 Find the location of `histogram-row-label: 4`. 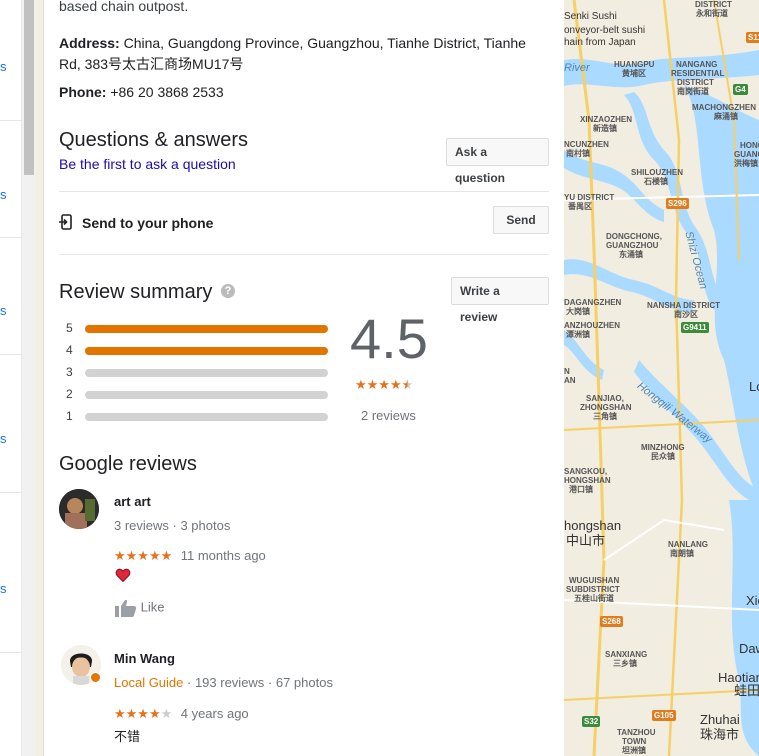

histogram-row-label: 4 is located at coordinates (69, 350).